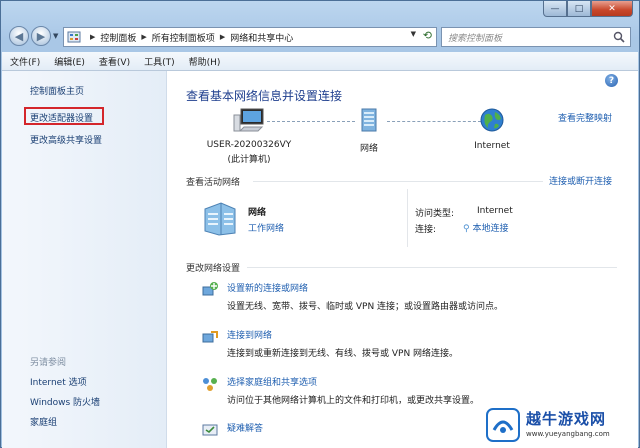 Image resolution: width=640 pixels, height=448 pixels. I want to click on task-item: 选择家庭组和共享选项 访问位于其他网络计算机上的文件和打印机，或更改共享设置。, so click(340, 390).